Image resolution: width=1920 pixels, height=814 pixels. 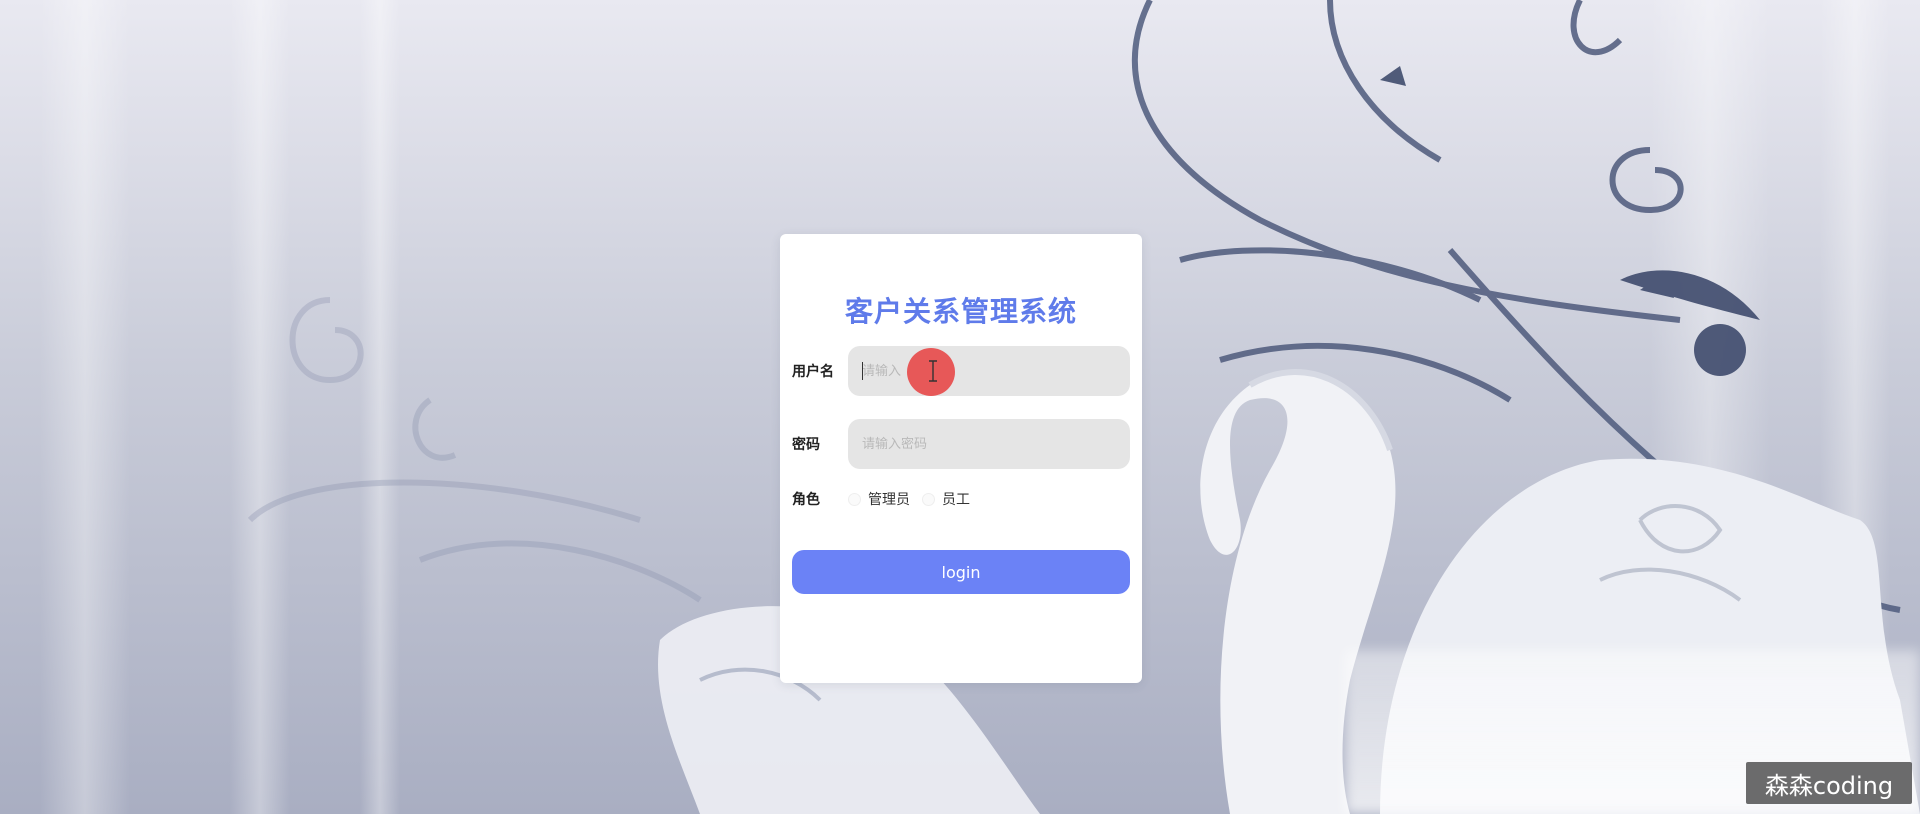 What do you see at coordinates (806, 445) in the screenshot?
I see `password-label: 密码` at bounding box center [806, 445].